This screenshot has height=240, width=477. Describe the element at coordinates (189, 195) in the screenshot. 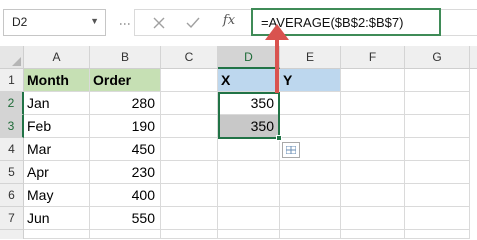

I see `cell-c6` at that location.